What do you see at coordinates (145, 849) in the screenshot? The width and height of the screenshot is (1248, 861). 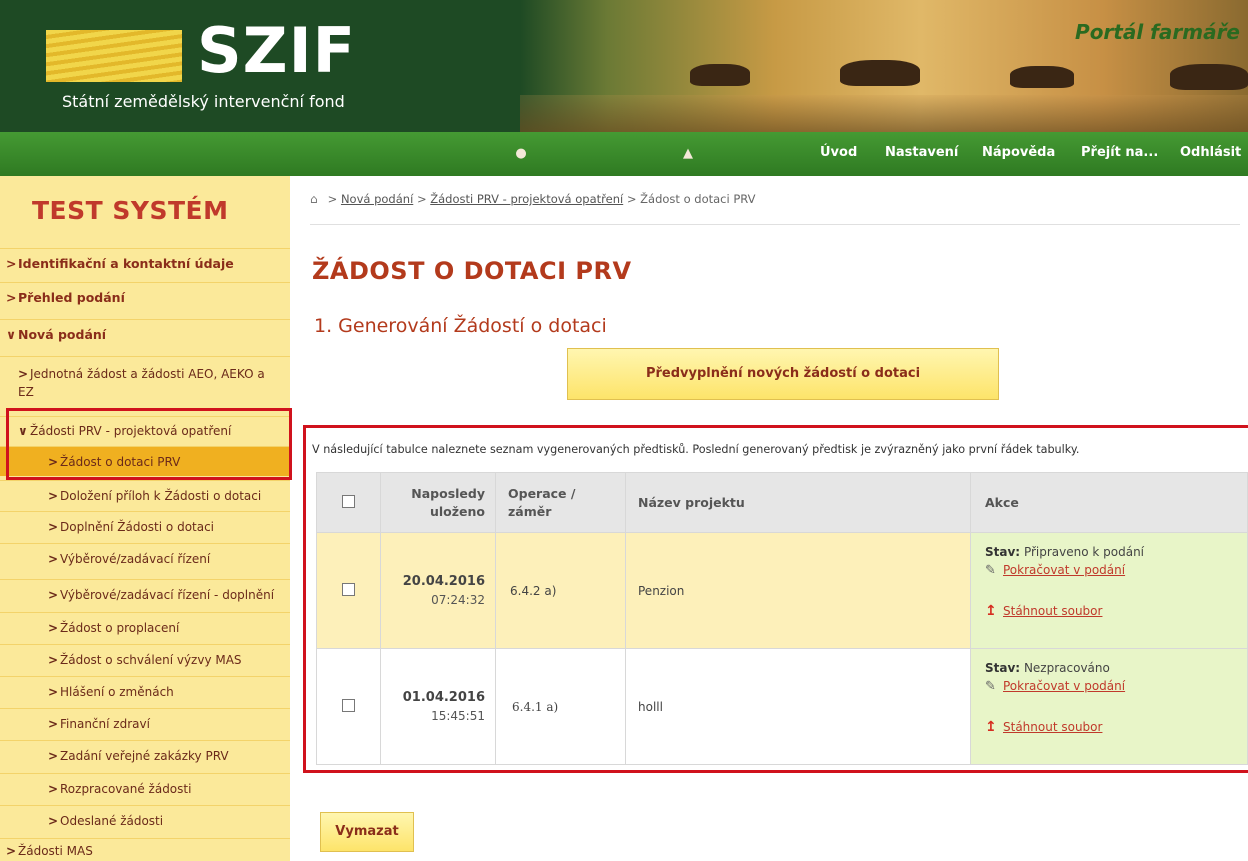 I see `sidebar-item-zadosti-mas: > Žádosti MAS` at bounding box center [145, 849].